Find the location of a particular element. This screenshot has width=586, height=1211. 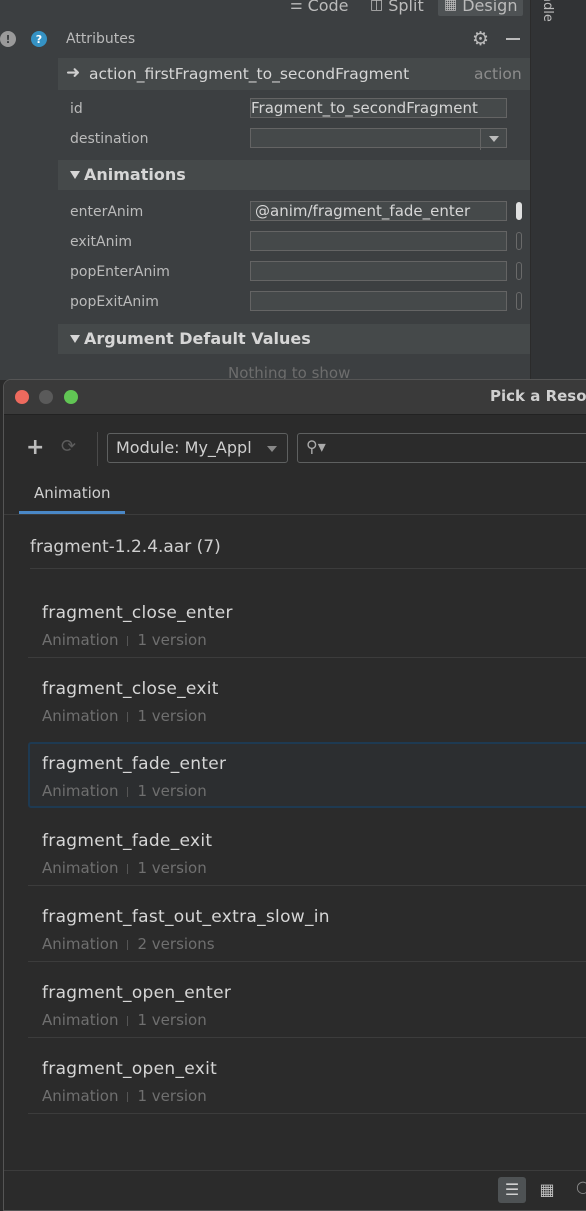

enter-anim-picker-handle is located at coordinates (519, 211).